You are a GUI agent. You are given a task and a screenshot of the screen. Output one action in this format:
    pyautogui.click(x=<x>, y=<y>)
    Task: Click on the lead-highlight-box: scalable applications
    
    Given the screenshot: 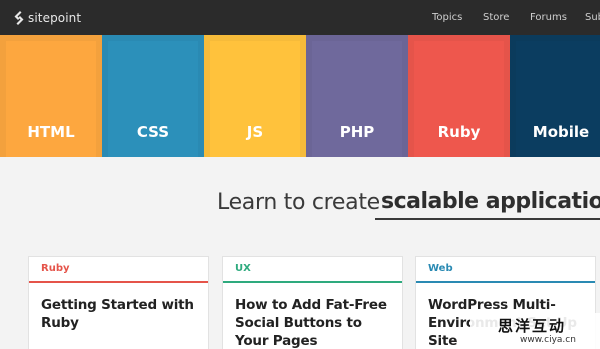 What is the action you would take?
    pyautogui.click(x=487, y=203)
    